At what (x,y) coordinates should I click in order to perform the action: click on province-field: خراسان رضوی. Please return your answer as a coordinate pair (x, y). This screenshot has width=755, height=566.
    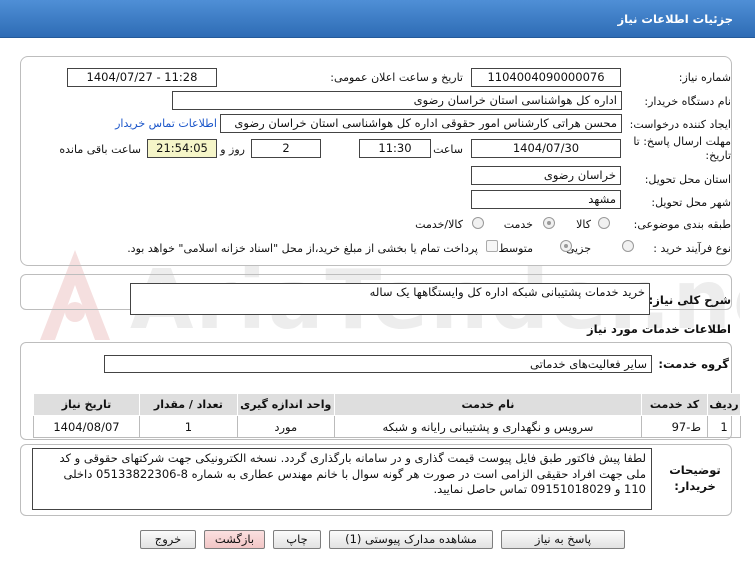
    Looking at the image, I should click on (546, 175).